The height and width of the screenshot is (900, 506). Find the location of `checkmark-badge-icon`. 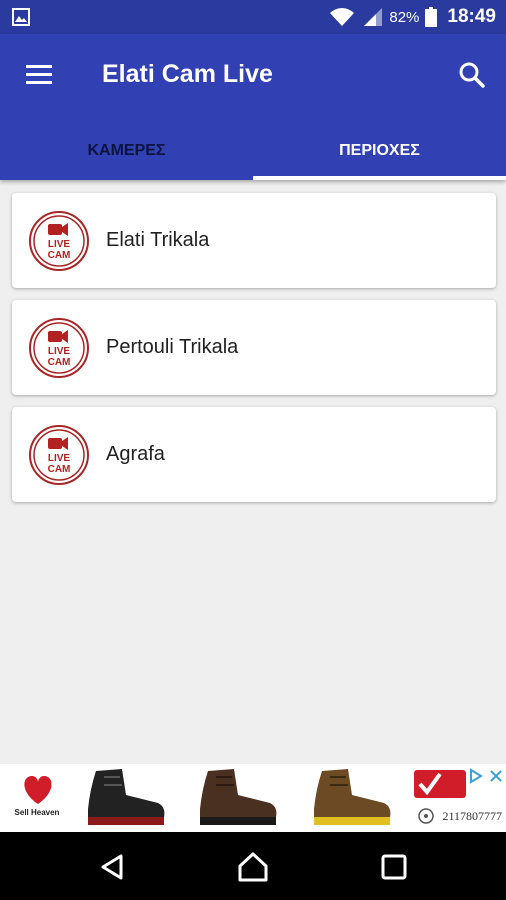

checkmark-badge-icon is located at coordinates (440, 784).